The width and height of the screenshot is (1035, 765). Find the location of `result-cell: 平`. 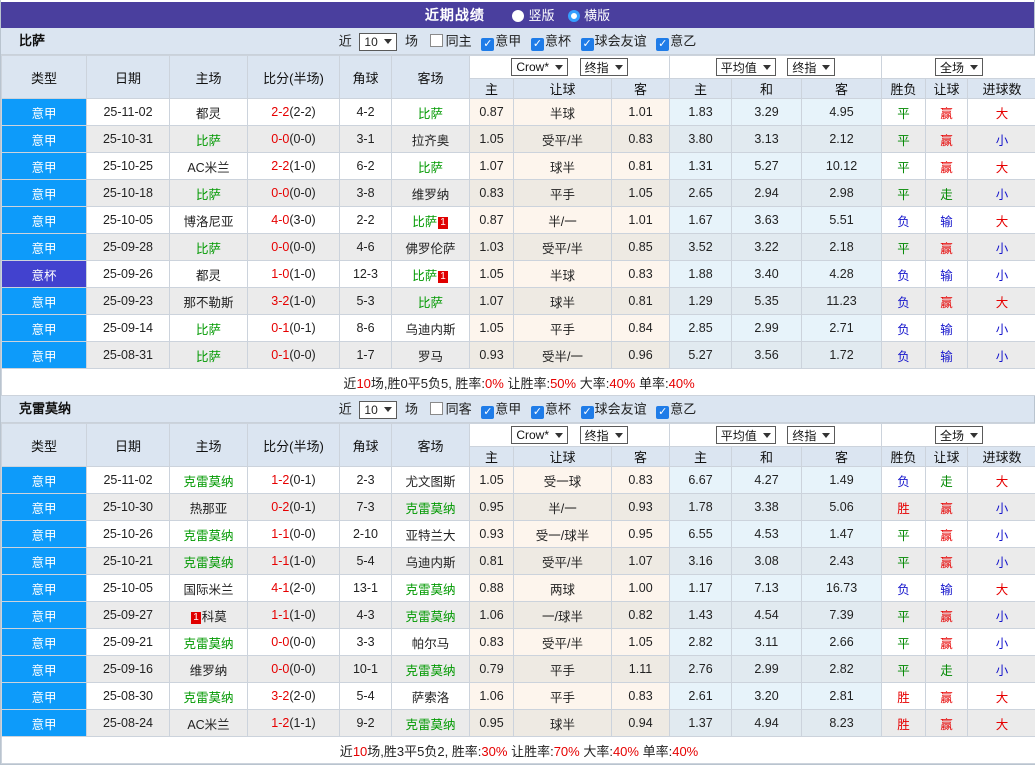

result-cell: 平 is located at coordinates (904, 193).